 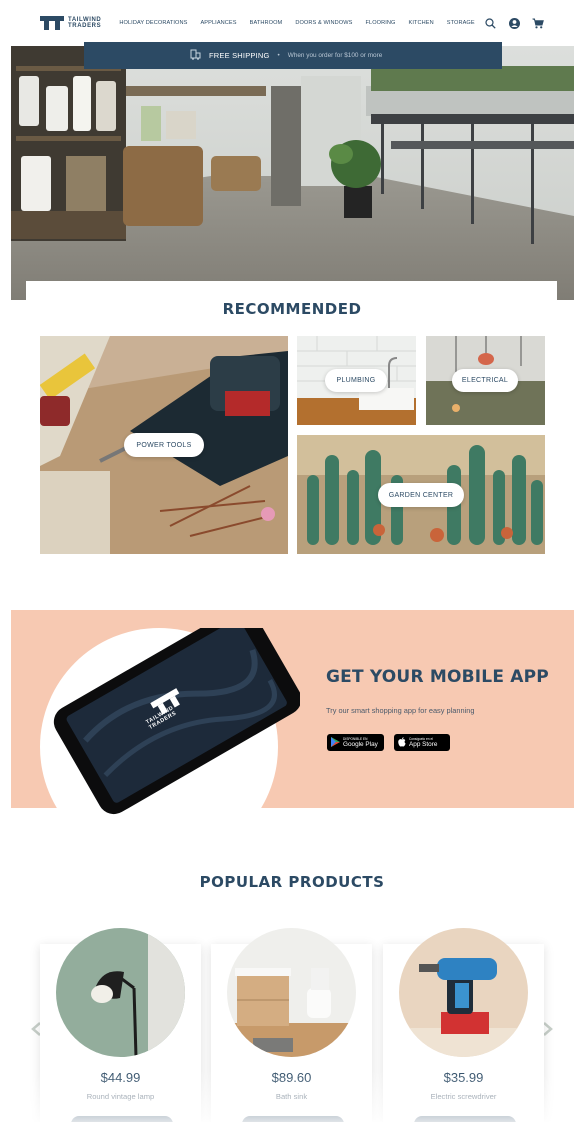 What do you see at coordinates (291, 1096) in the screenshot?
I see `product-name: Bath sink` at bounding box center [291, 1096].